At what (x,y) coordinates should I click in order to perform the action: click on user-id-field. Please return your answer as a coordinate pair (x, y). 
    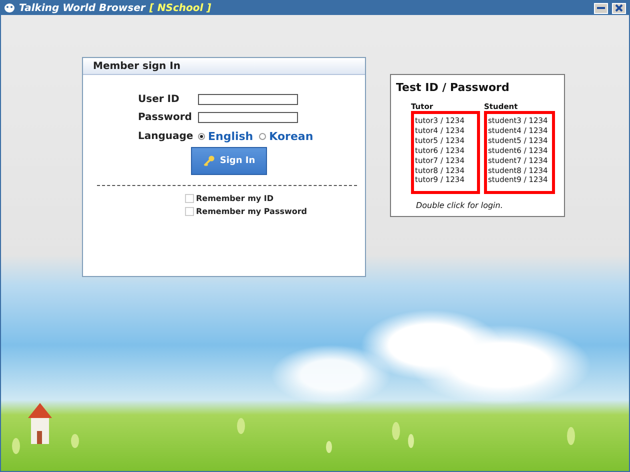
    Looking at the image, I should click on (248, 99).